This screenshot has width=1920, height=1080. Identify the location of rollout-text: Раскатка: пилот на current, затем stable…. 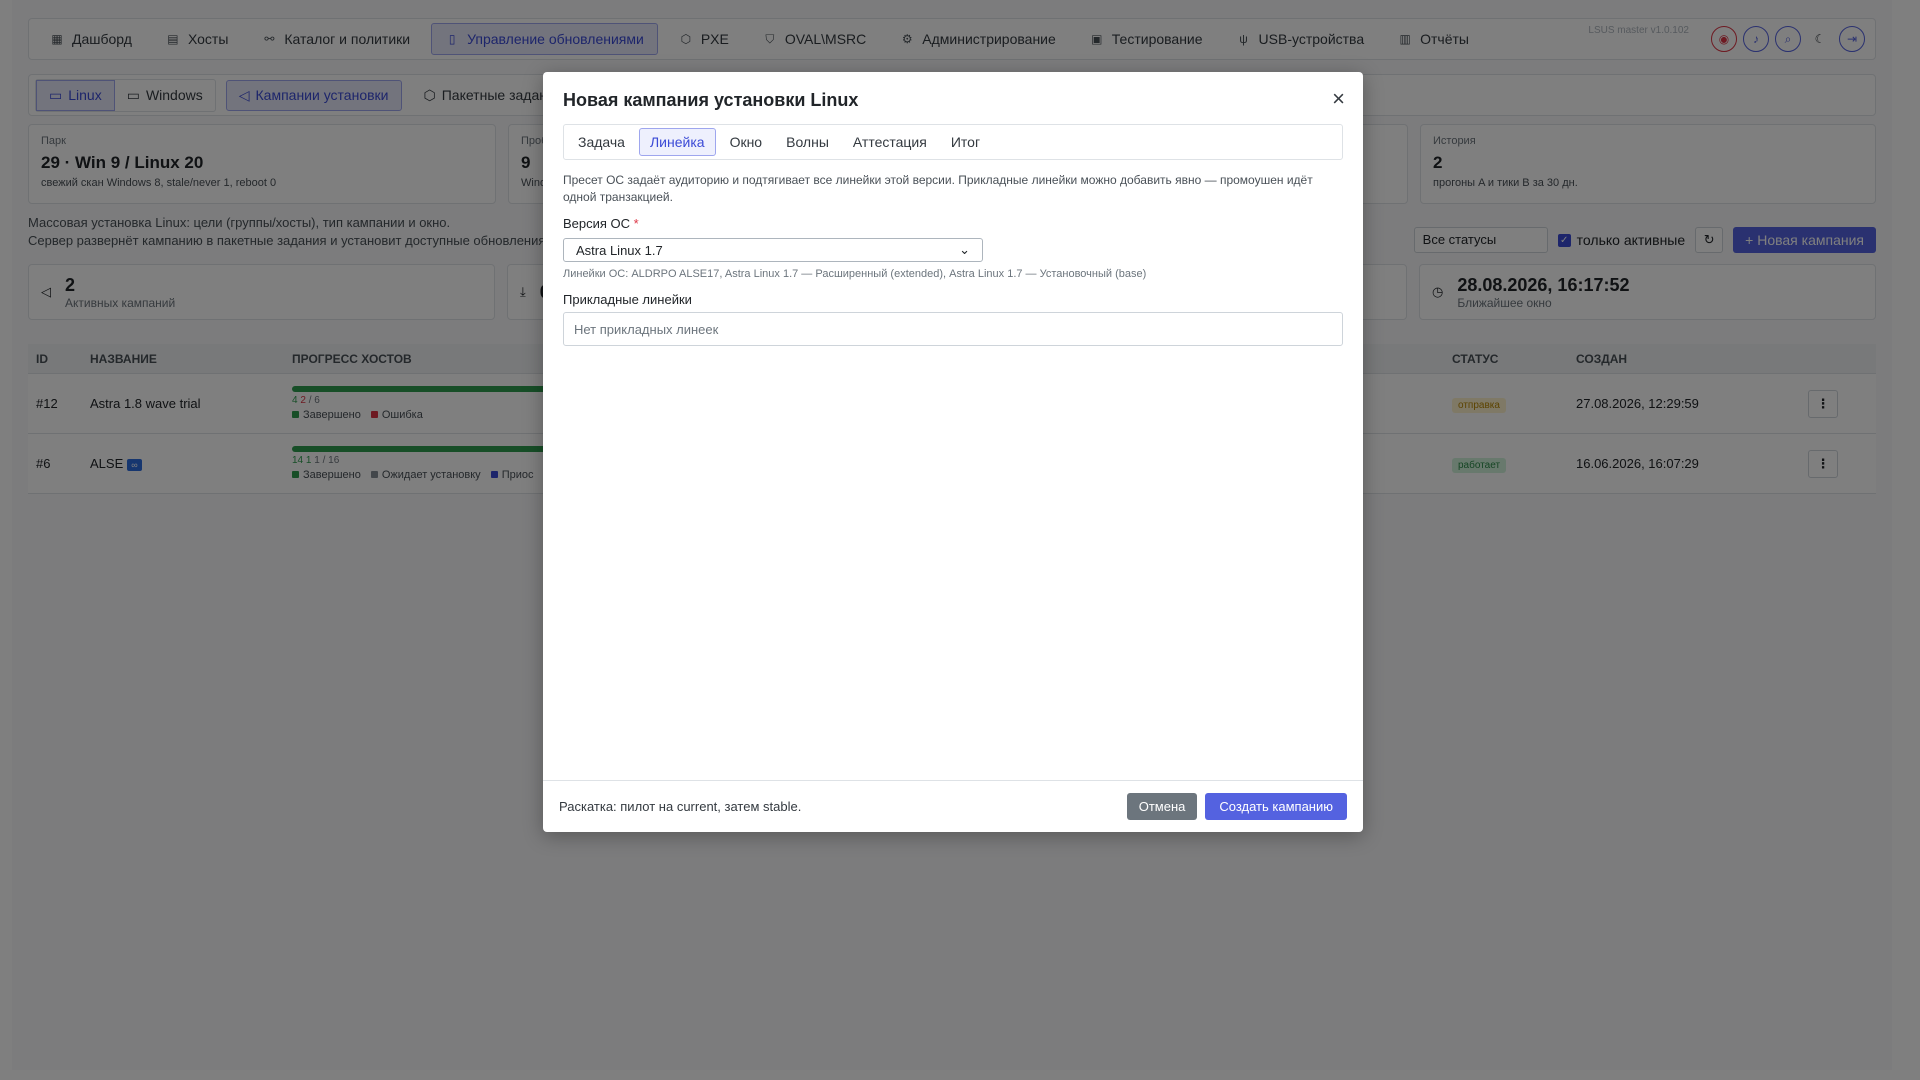
(680, 806).